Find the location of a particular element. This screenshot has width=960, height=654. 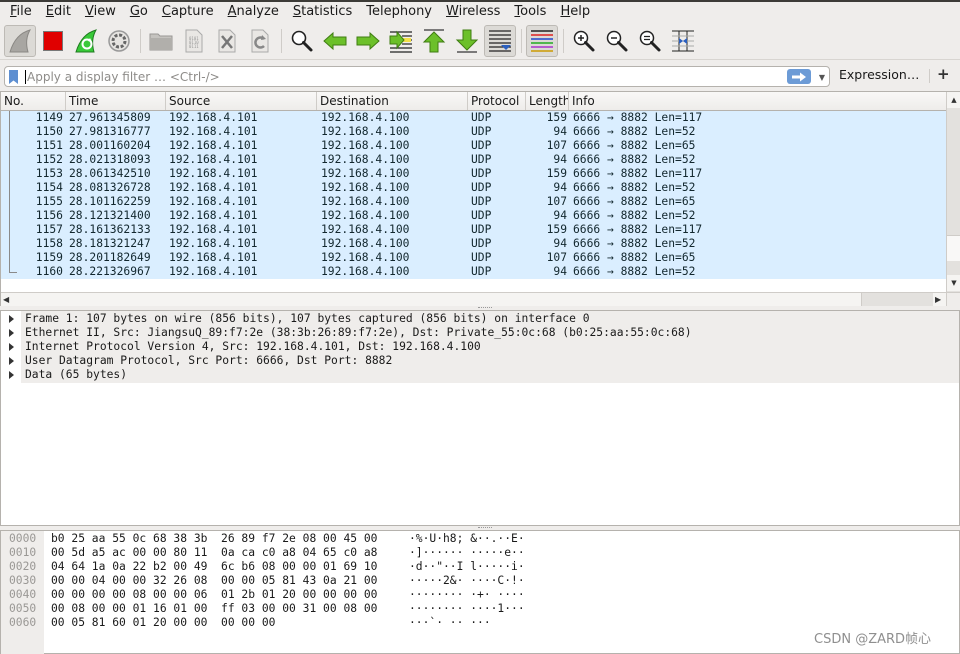

open-file-button is located at coordinates (161, 41).